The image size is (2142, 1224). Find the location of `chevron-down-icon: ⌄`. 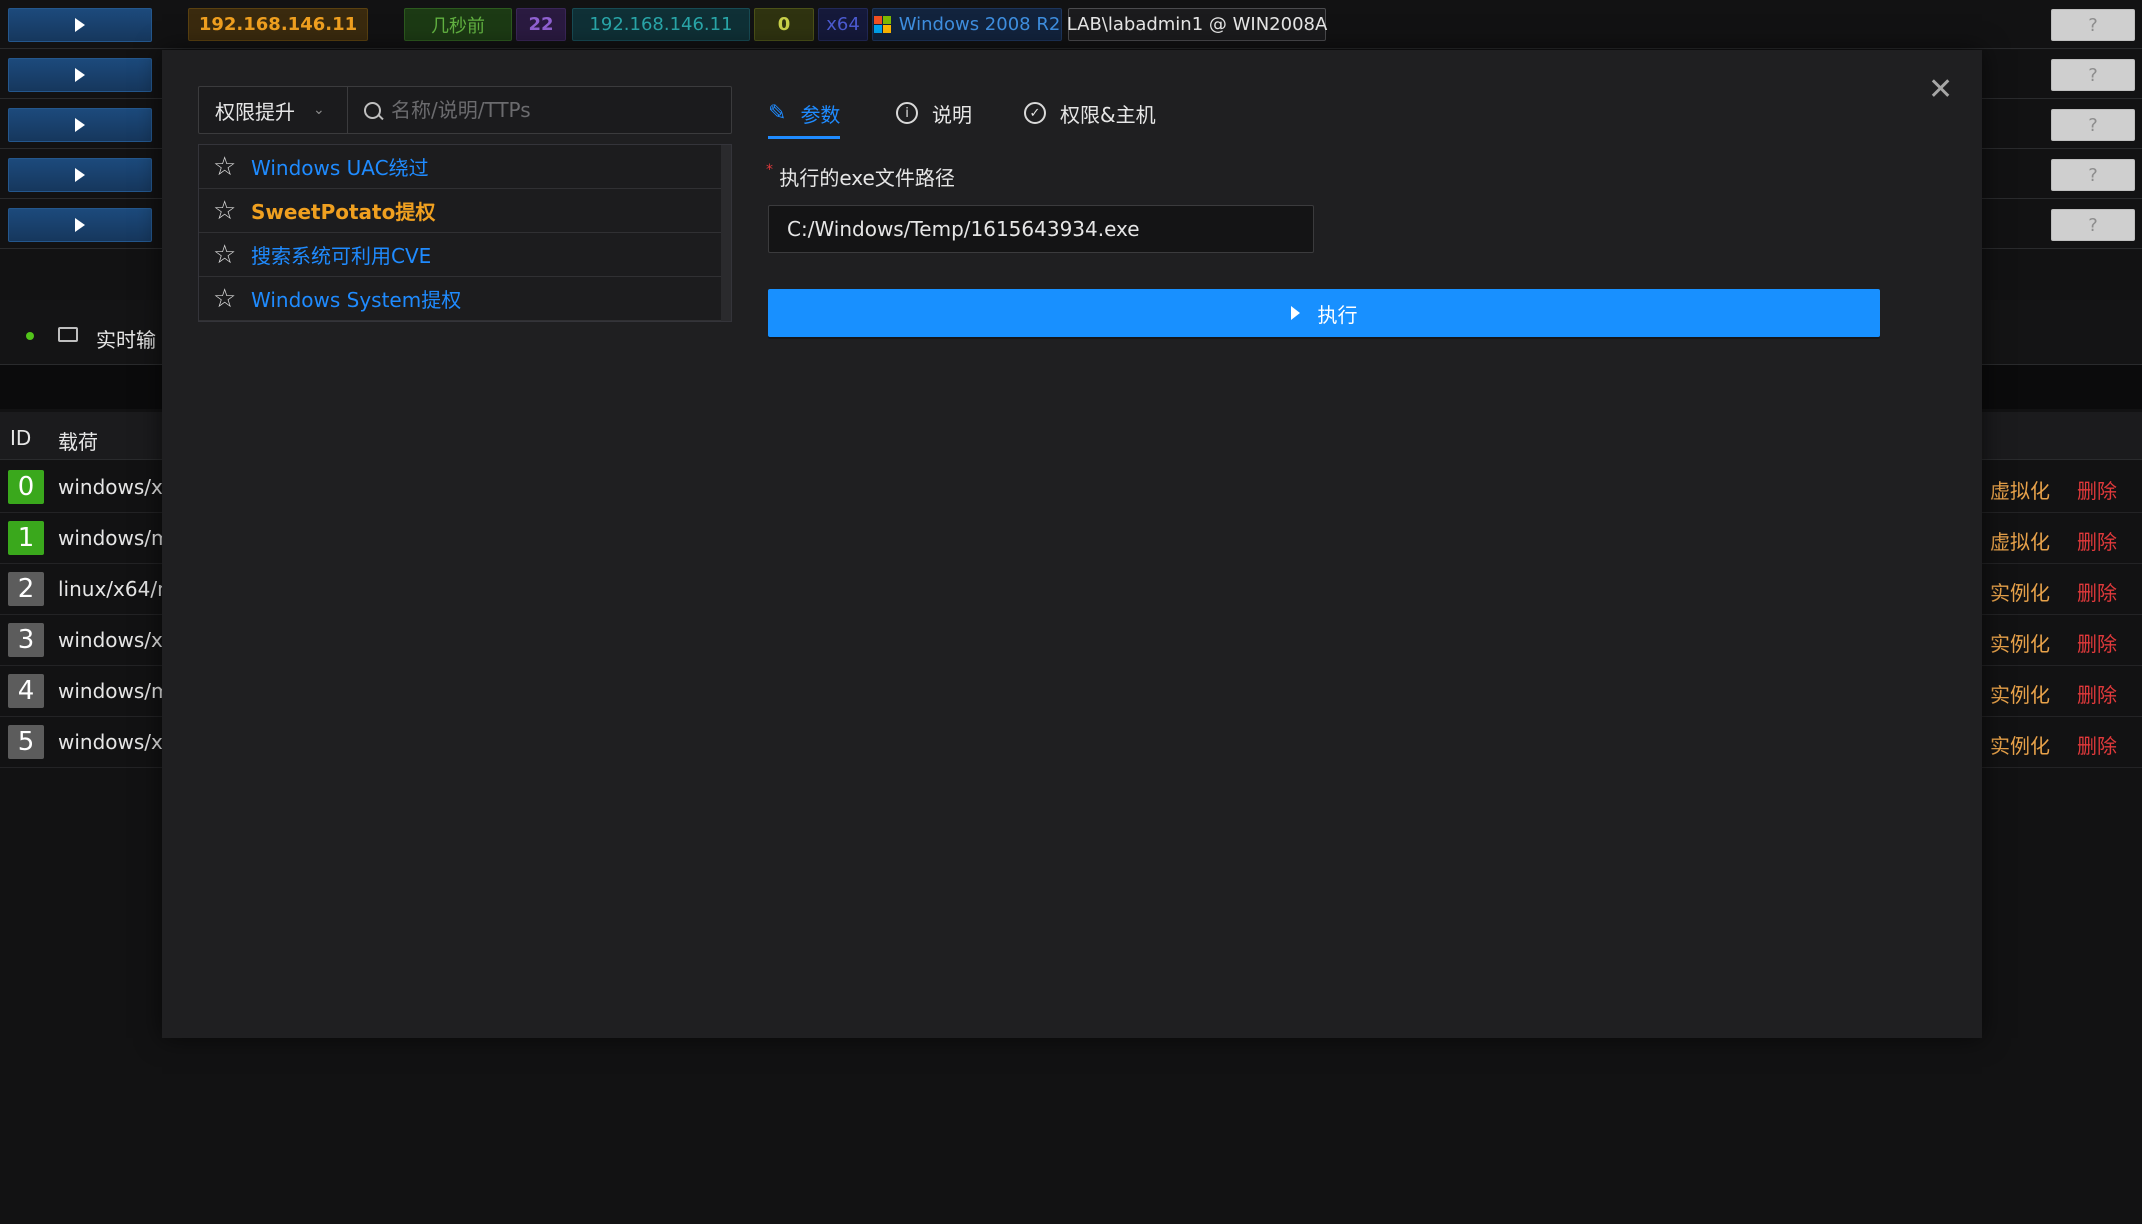

chevron-down-icon: ⌄ is located at coordinates (319, 110).